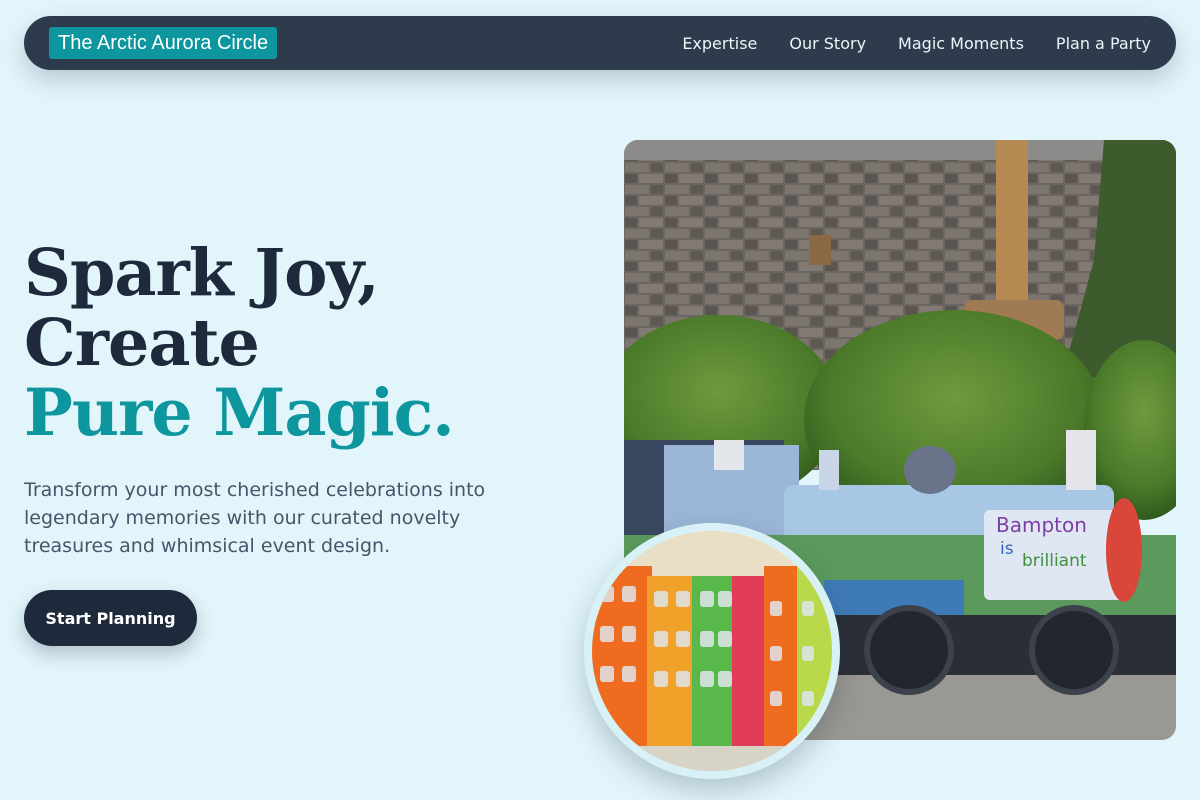  Describe the element at coordinates (163, 43) in the screenshot. I see `brand-logo: The Arctic Aurora Circle` at that location.